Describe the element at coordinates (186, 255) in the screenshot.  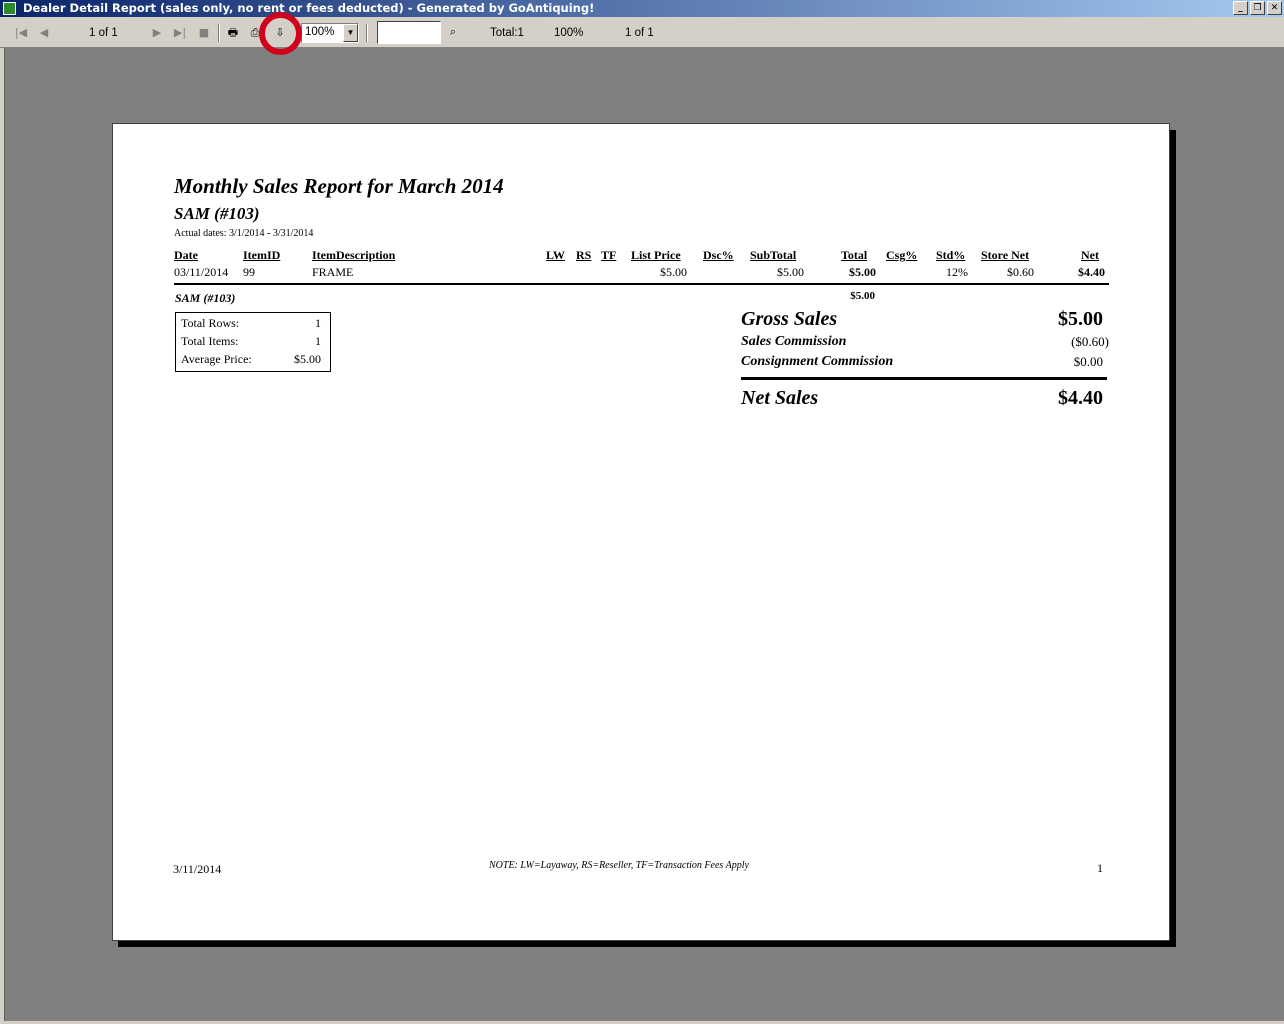
I see `col-header-date: Date` at that location.